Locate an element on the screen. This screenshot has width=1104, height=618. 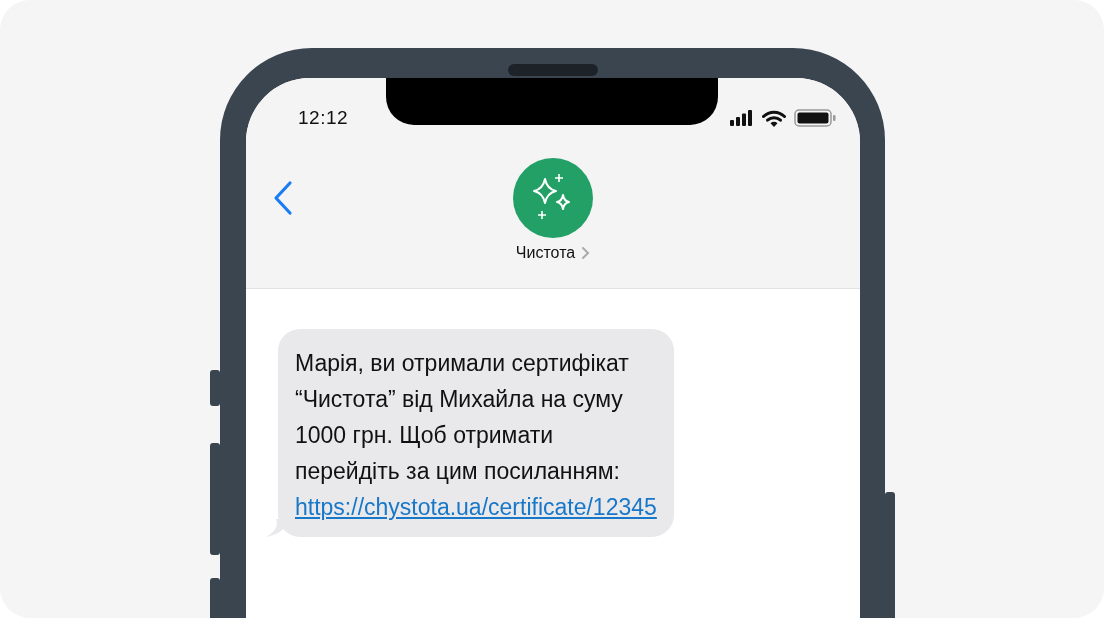
battery-icon is located at coordinates (815, 118).